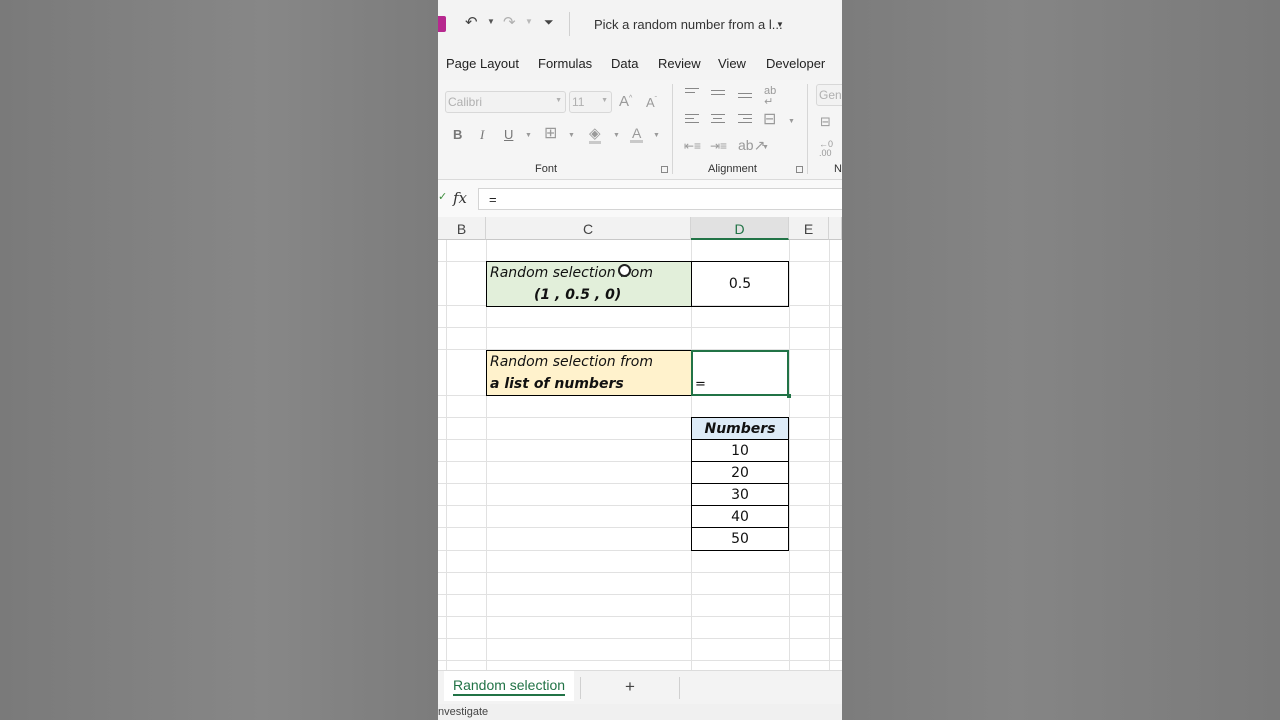 Image resolution: width=1280 pixels, height=720 pixels. I want to click on sheet-tab-label: Random selection, so click(509, 686).